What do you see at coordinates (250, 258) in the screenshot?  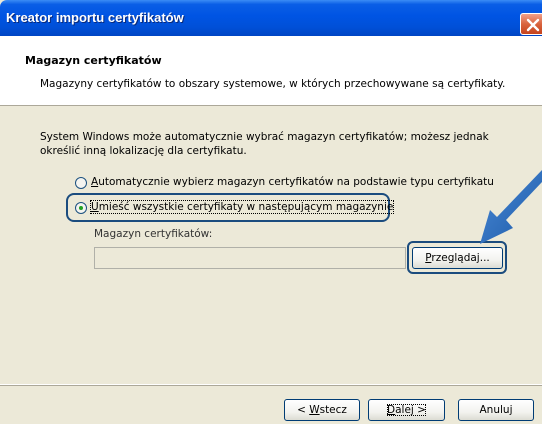 I see `store-input` at bounding box center [250, 258].